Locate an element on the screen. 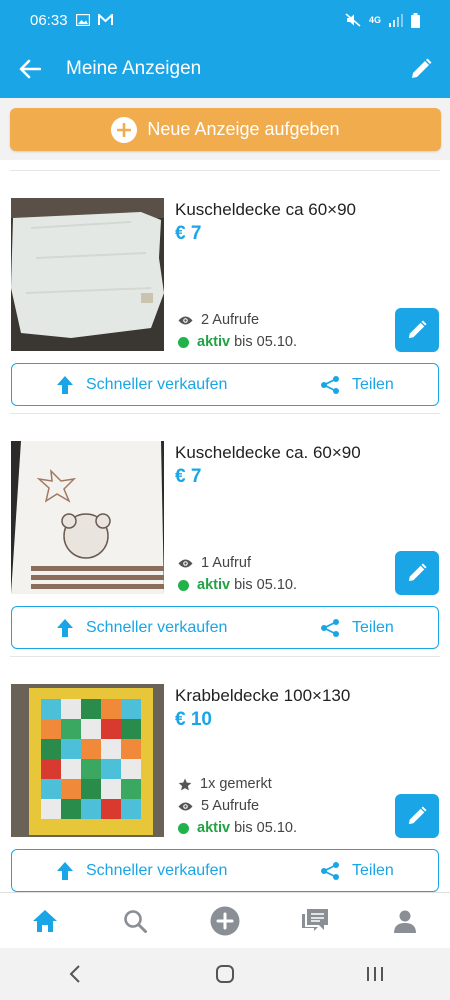  nav-add is located at coordinates (225, 921).